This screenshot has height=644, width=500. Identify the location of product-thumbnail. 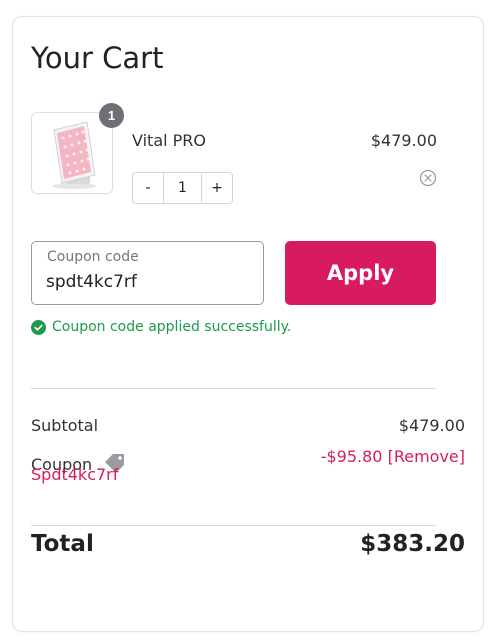
(72, 153).